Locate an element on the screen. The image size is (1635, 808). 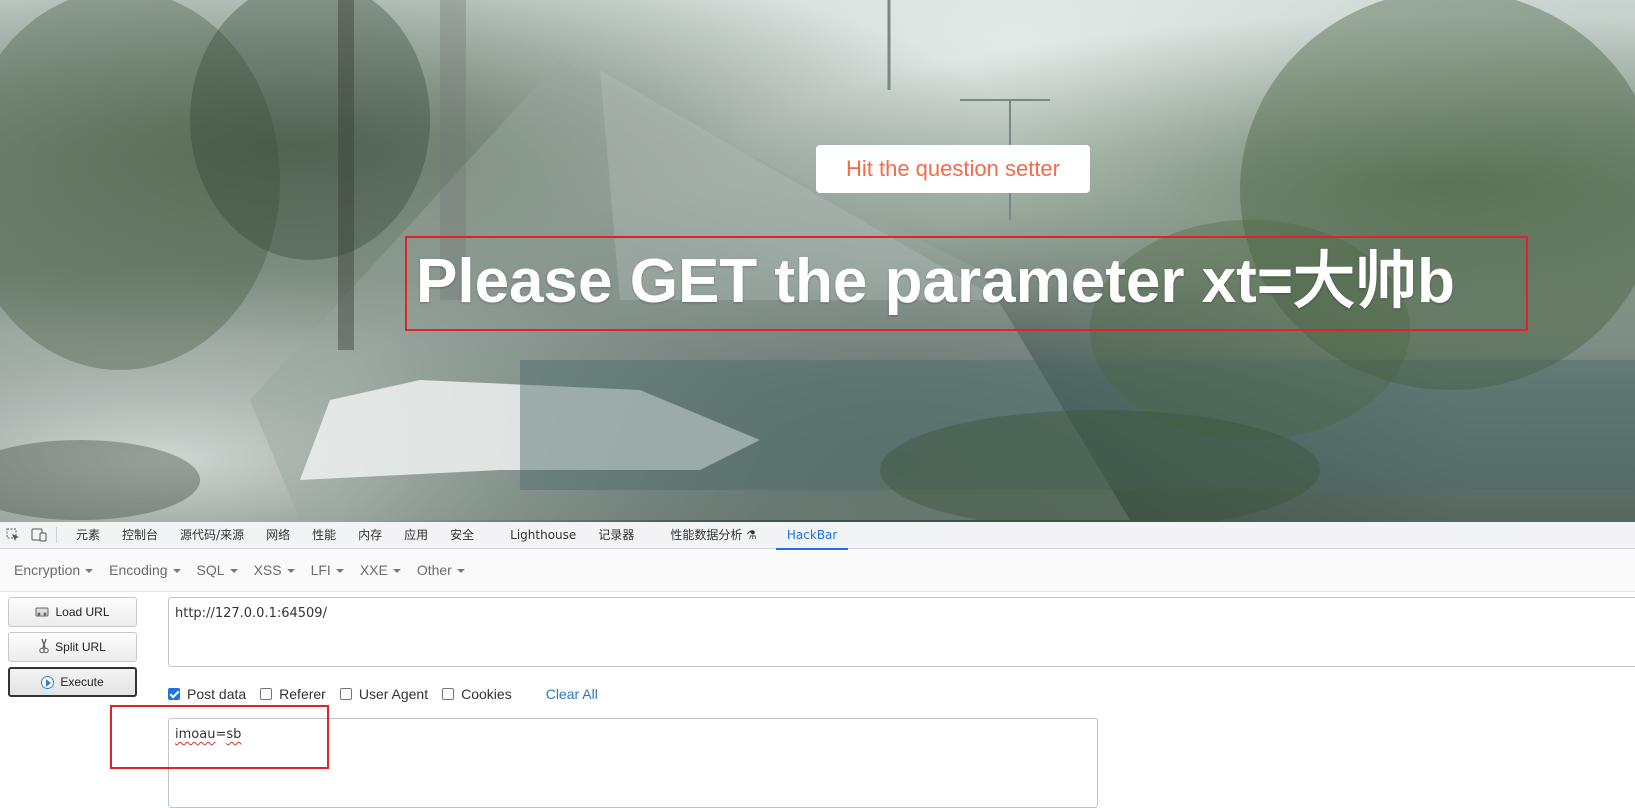
annotation-highlight-box is located at coordinates (219, 737).